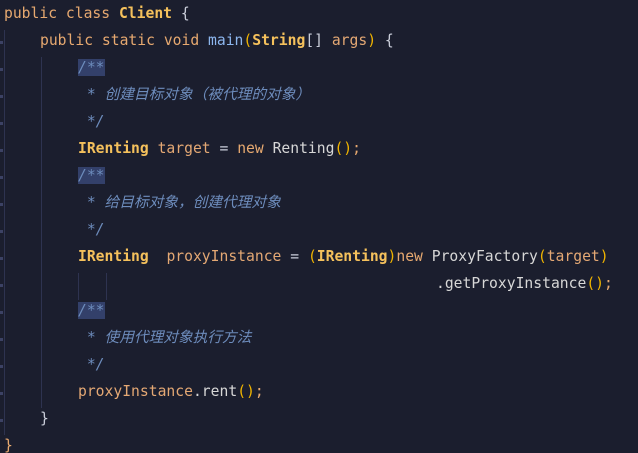 The width and height of the screenshot is (638, 453). I want to click on code-line-target-decl: IRenting target = new Renting();, so click(219, 148).